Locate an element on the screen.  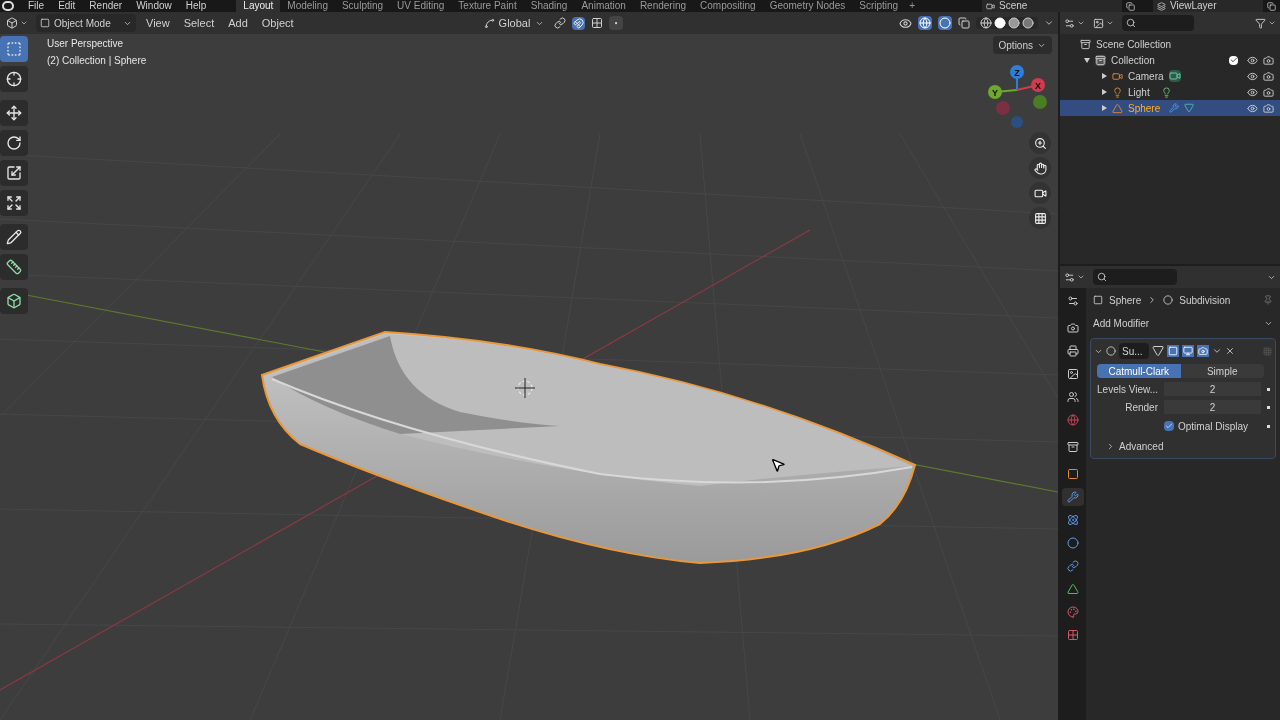
axis-label: Y is located at coordinates (995, 92).